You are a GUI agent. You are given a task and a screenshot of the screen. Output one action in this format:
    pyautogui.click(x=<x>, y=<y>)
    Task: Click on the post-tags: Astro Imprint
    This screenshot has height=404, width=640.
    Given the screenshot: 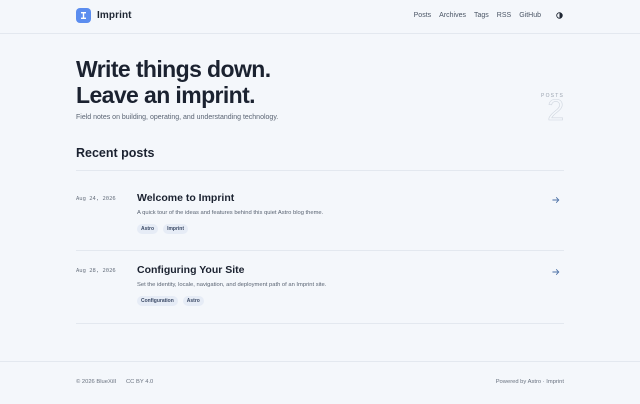 What is the action you would take?
    pyautogui.click(x=165, y=229)
    